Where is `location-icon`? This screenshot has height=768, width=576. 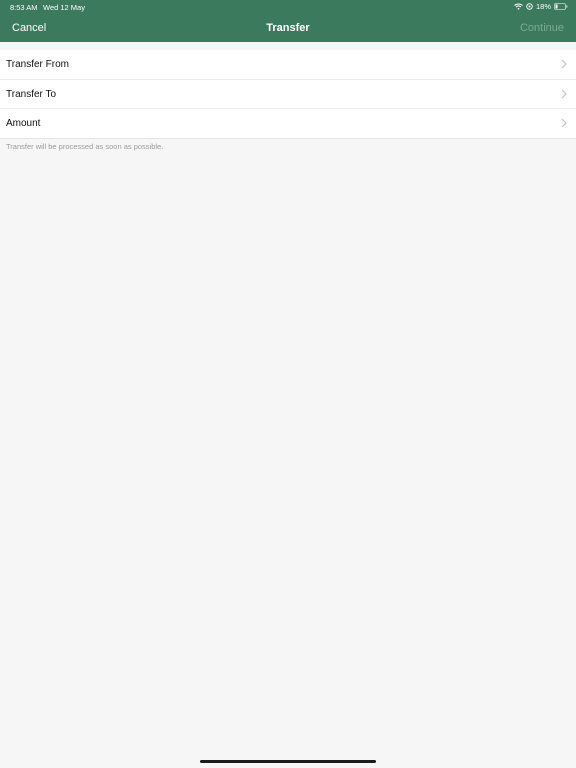
location-icon is located at coordinates (529, 6).